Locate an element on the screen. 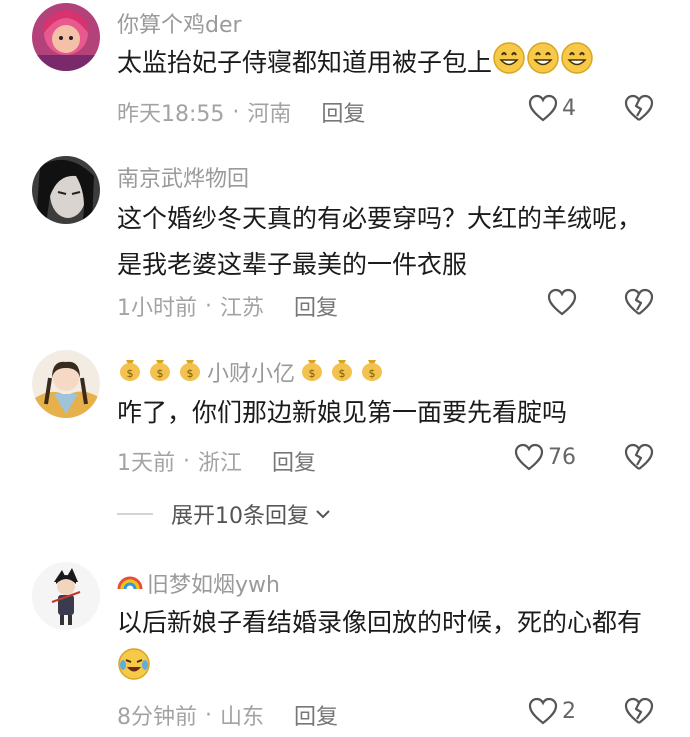  chevron-down-icon is located at coordinates (323, 514).